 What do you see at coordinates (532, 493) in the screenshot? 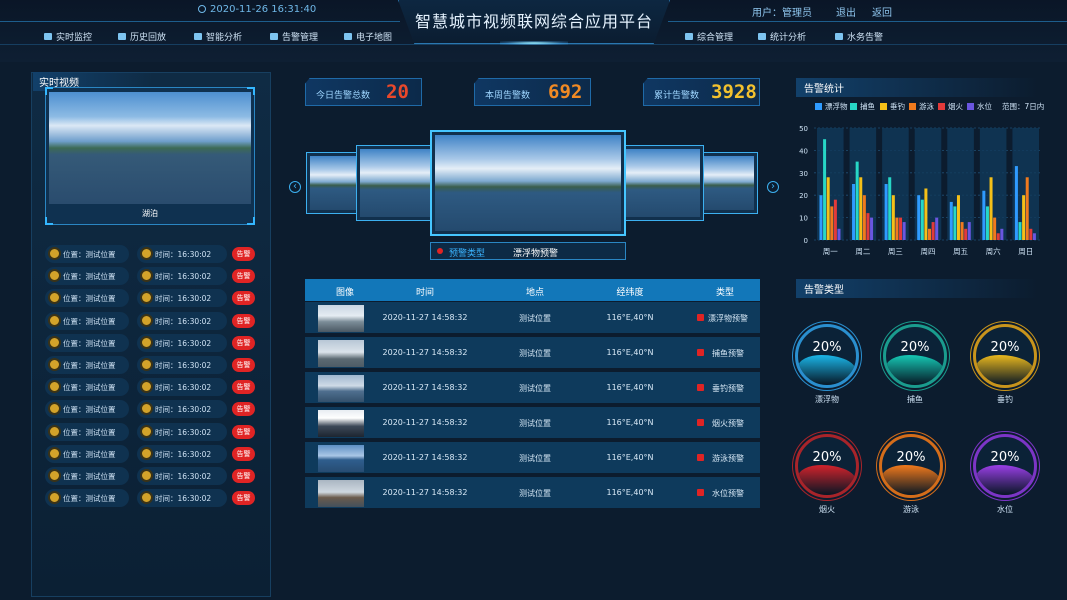
I see `table-row: 2020-11-27 14:58:32 测试位置 116°E,40°N 水位预警` at bounding box center [532, 493].